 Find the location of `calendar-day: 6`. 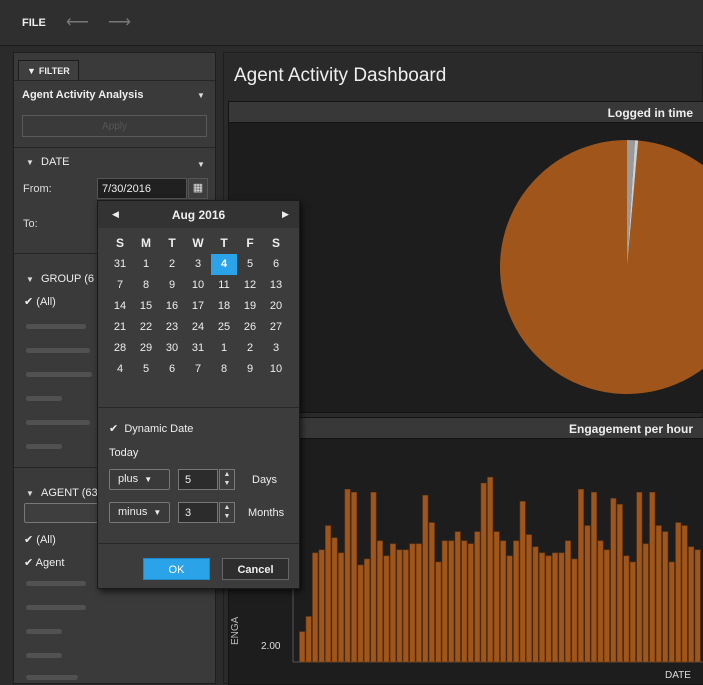

calendar-day: 6 is located at coordinates (172, 369).